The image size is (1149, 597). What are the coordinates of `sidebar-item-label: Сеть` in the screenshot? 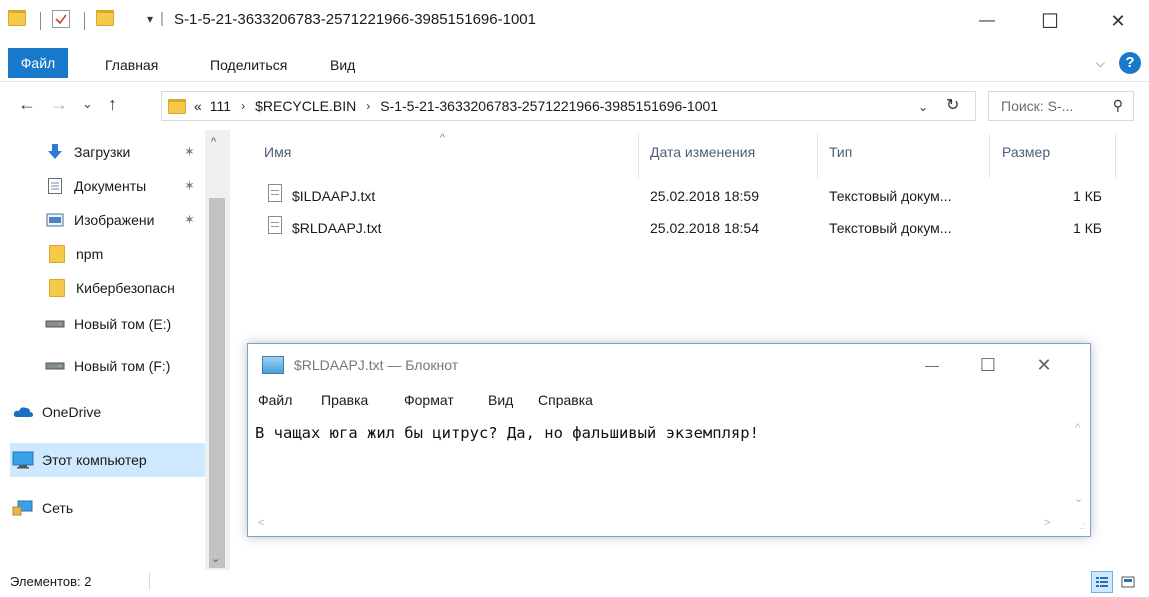 It's located at (58, 508).